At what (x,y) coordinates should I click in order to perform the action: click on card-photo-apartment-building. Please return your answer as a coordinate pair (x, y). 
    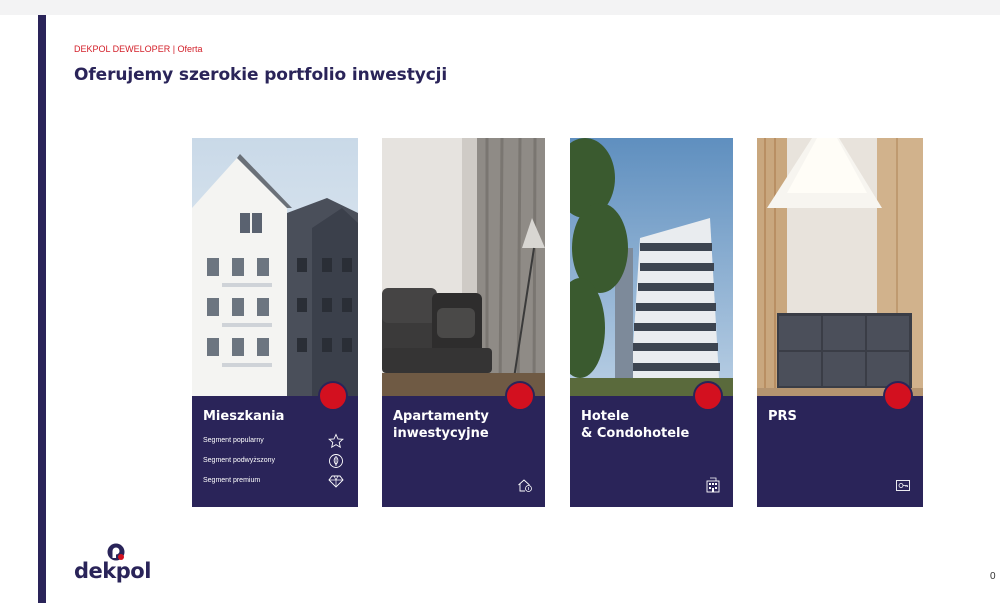
    Looking at the image, I should click on (275, 267).